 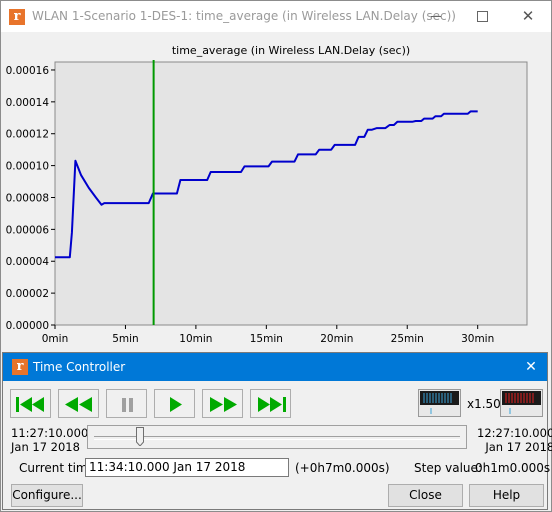 I want to click on speed-multiplier: x1.50, so click(x=484, y=404).